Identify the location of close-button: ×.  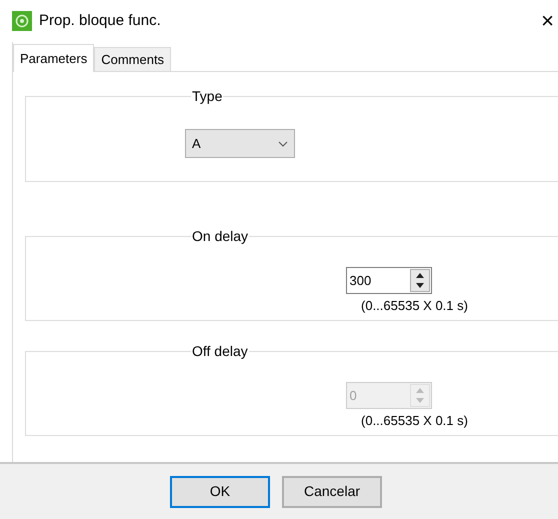
(549, 21).